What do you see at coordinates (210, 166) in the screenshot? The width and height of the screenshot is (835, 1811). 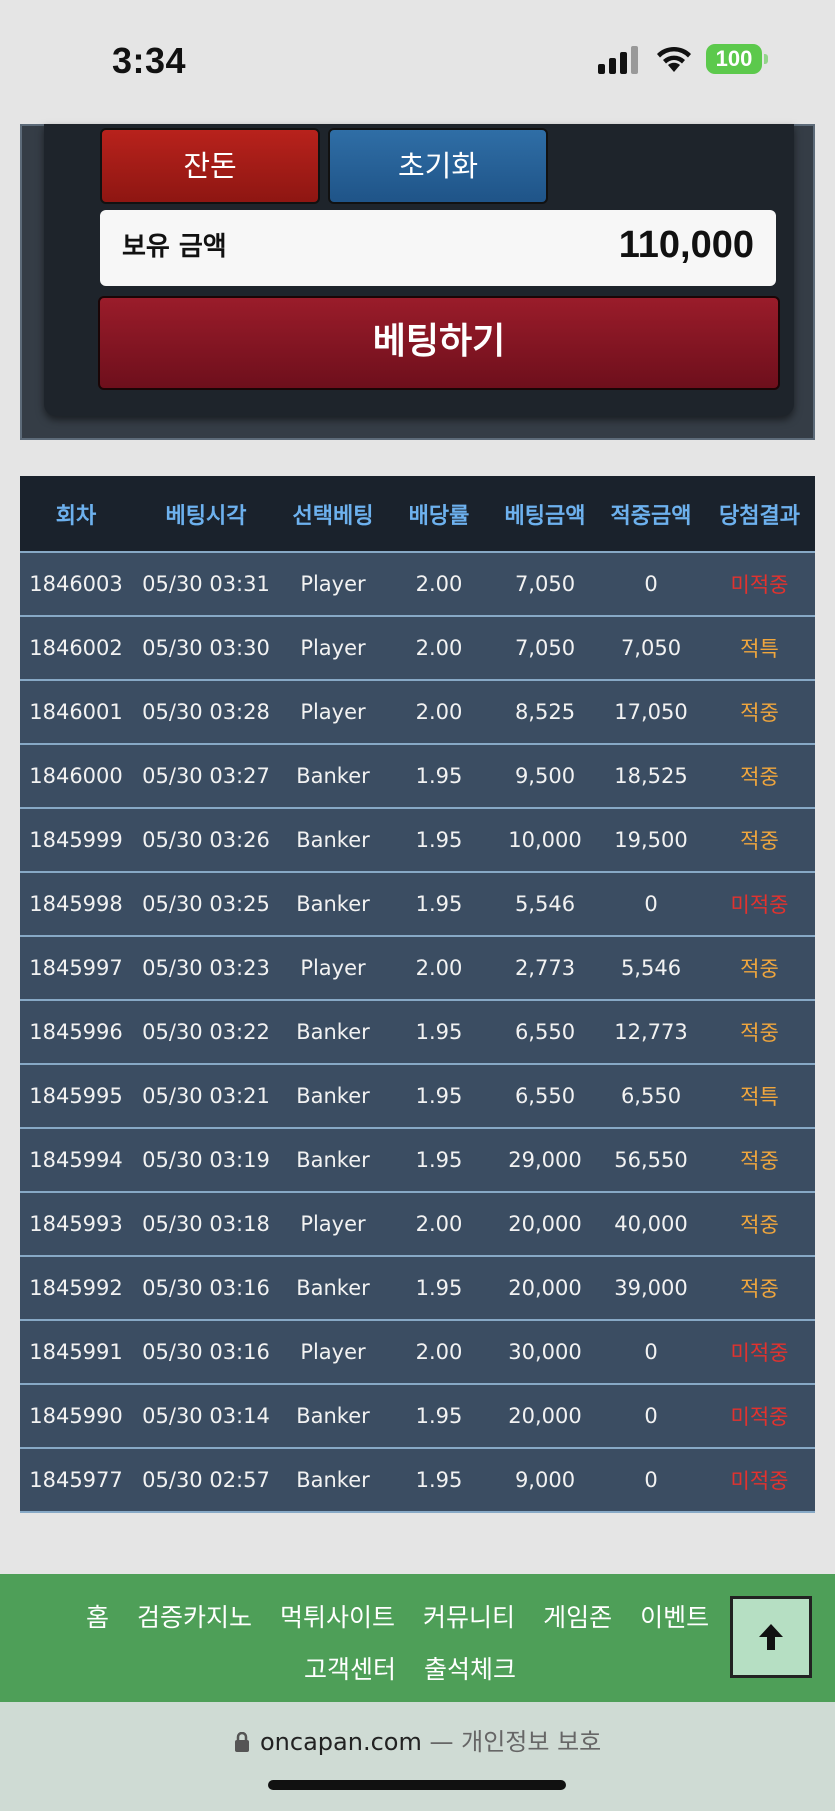 I see `balance-button: 잔돈` at bounding box center [210, 166].